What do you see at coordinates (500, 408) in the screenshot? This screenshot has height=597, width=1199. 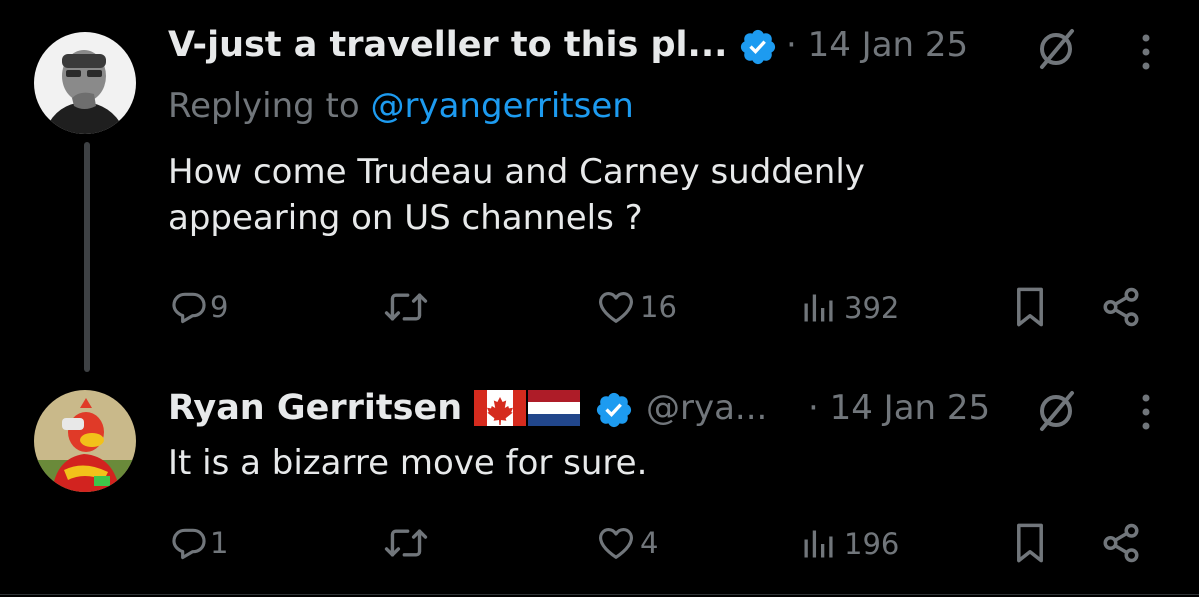 I see `canada-flag-icon` at bounding box center [500, 408].